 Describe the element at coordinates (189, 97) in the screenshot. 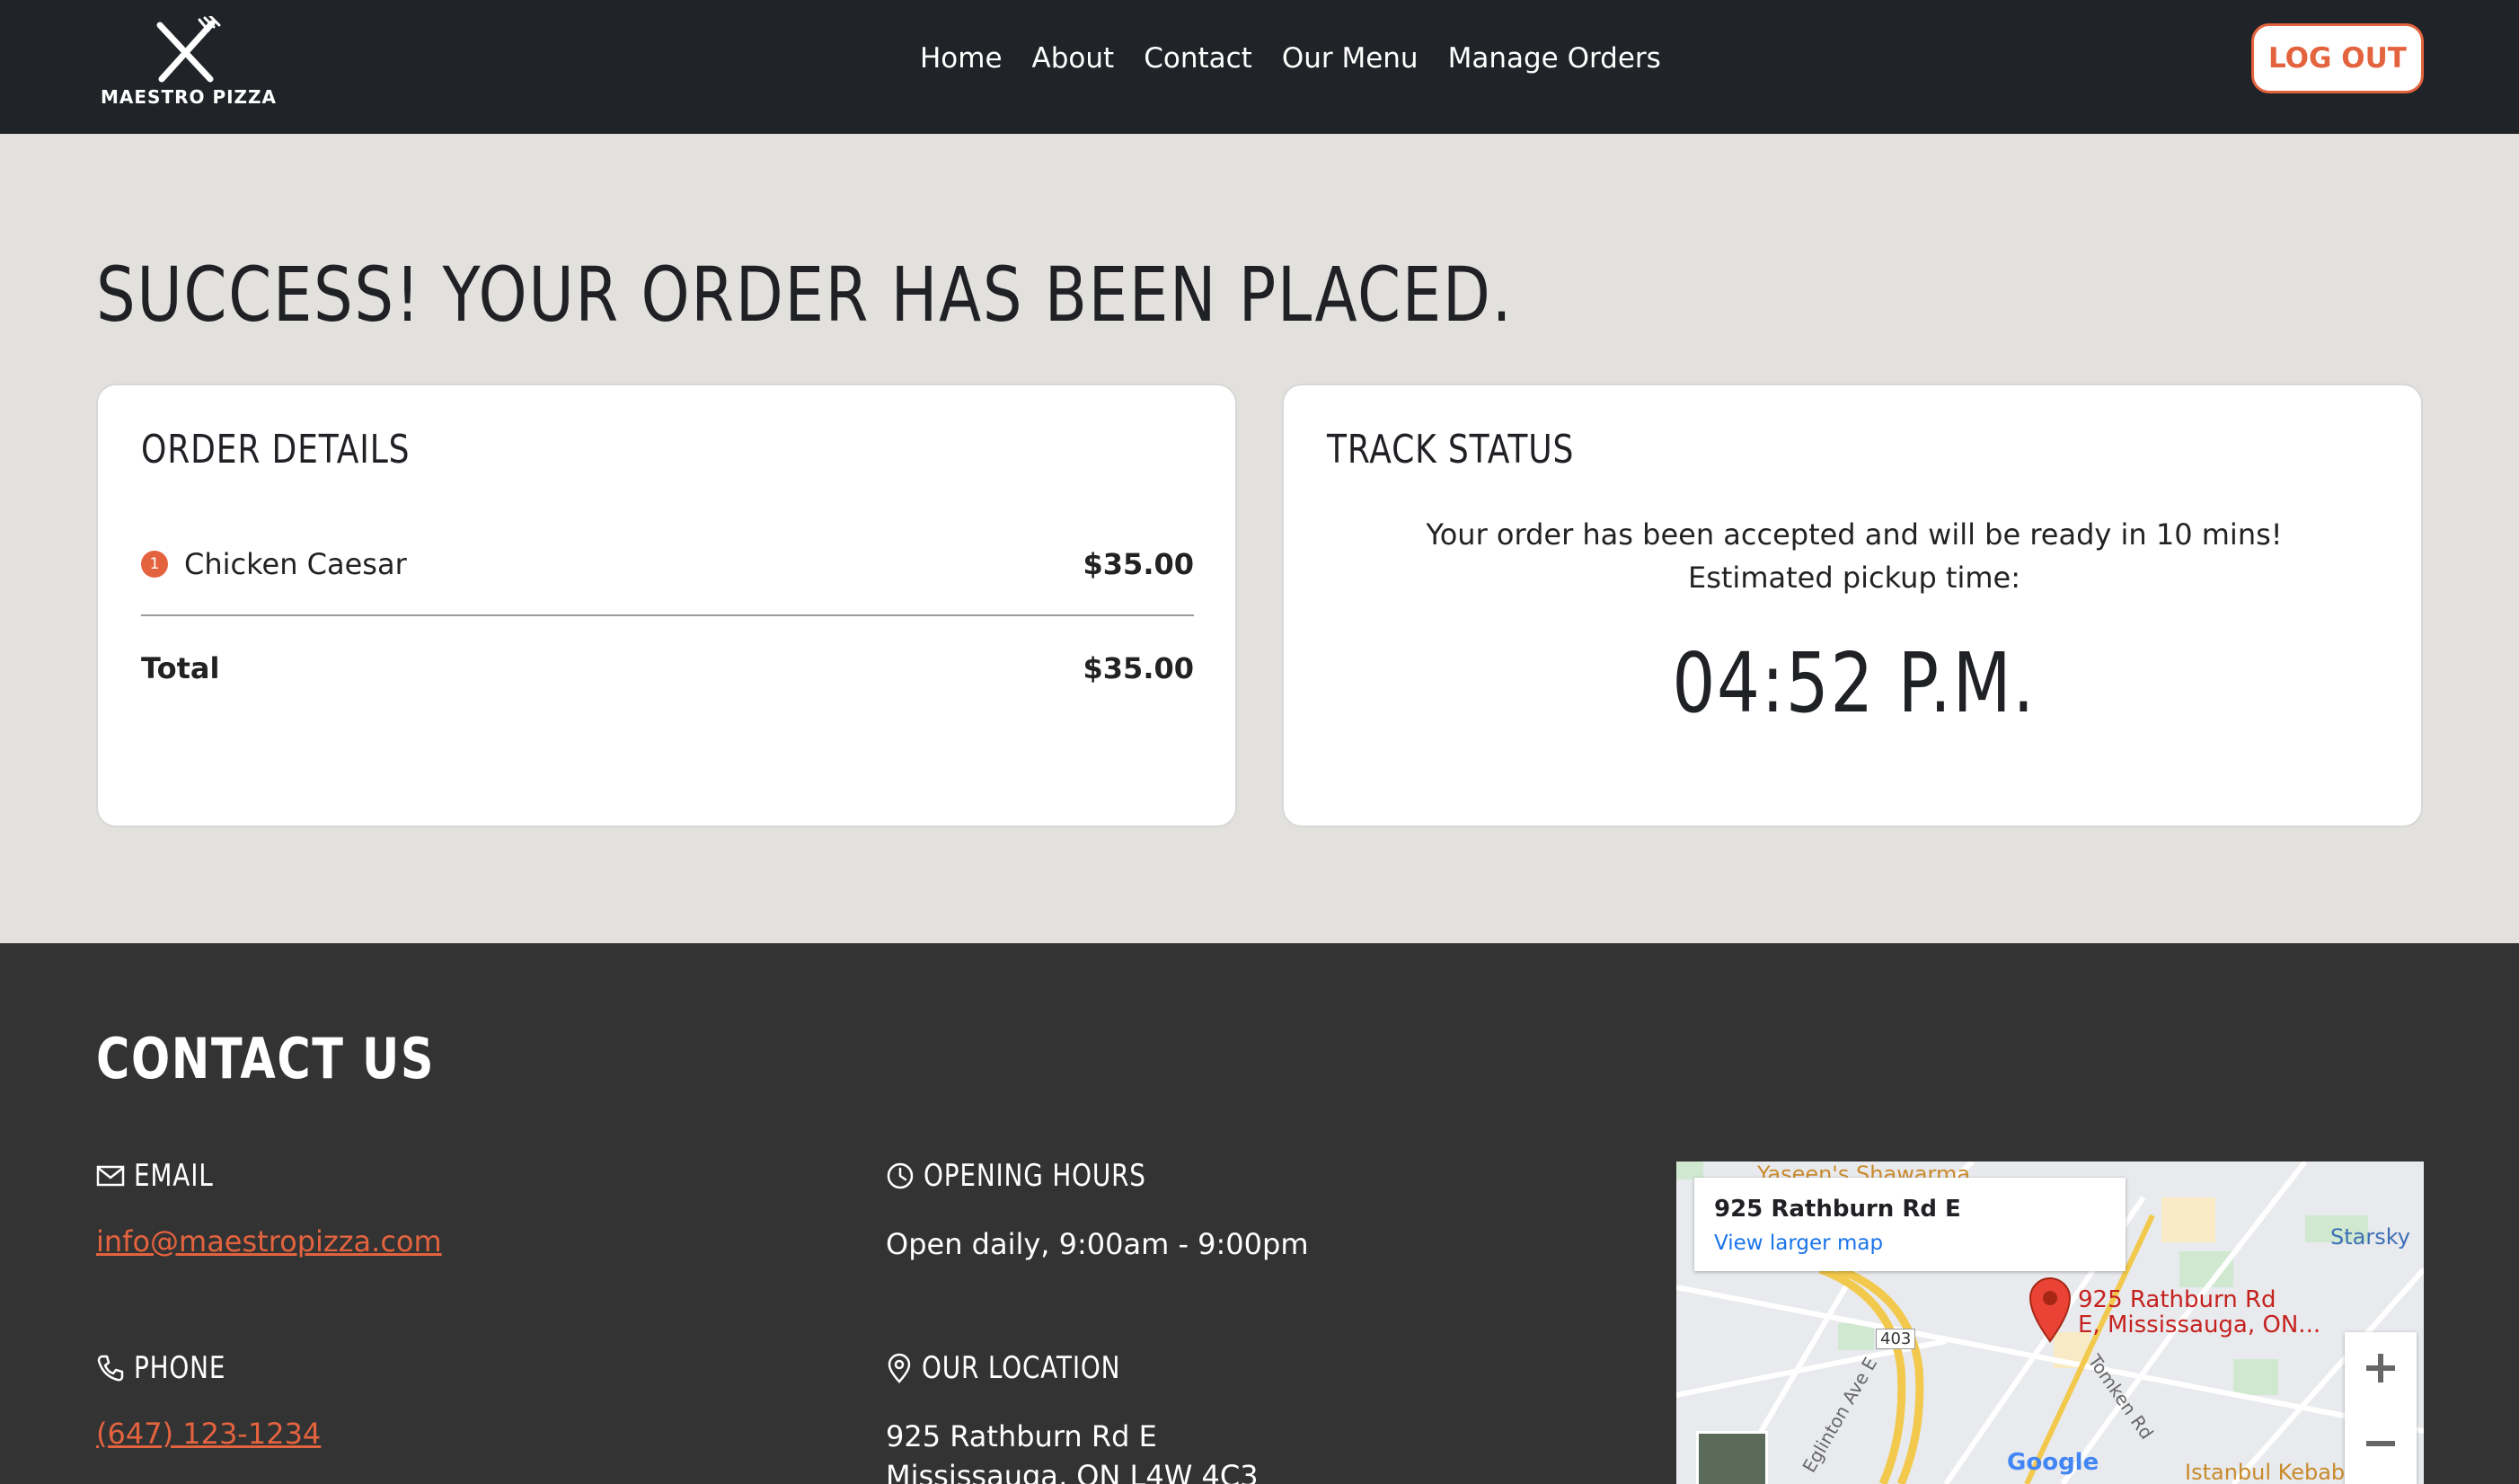

I see `brand-name: MAESTRO PIZZA` at that location.